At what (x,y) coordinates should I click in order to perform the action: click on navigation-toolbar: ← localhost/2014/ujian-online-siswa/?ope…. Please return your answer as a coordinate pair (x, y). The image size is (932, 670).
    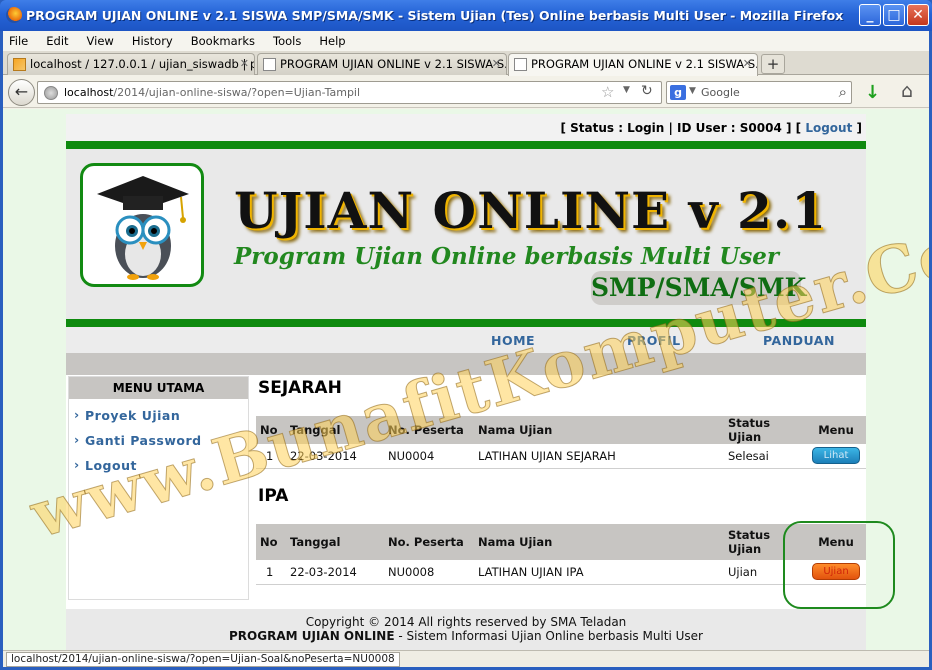
    Looking at the image, I should click on (466, 92).